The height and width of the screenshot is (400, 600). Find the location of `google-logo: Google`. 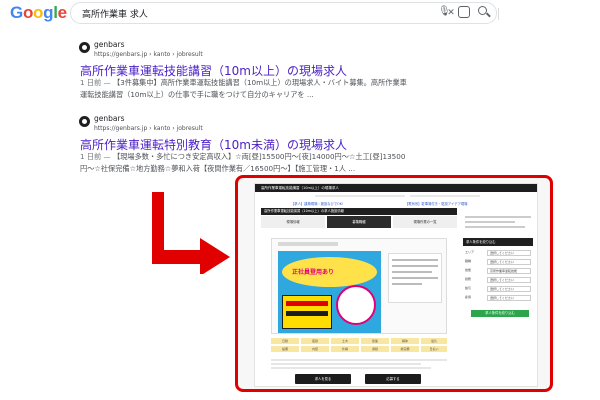

google-logo: Google is located at coordinates (38, 13).